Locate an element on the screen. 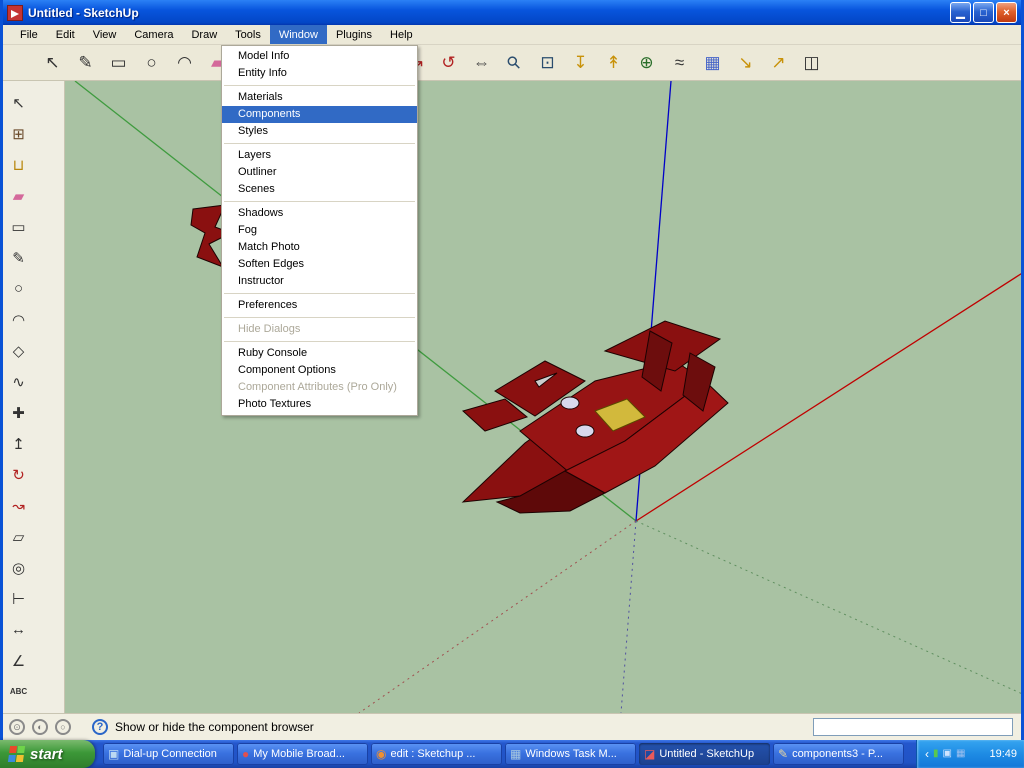  tool-icon: ◇ is located at coordinates (18, 351).